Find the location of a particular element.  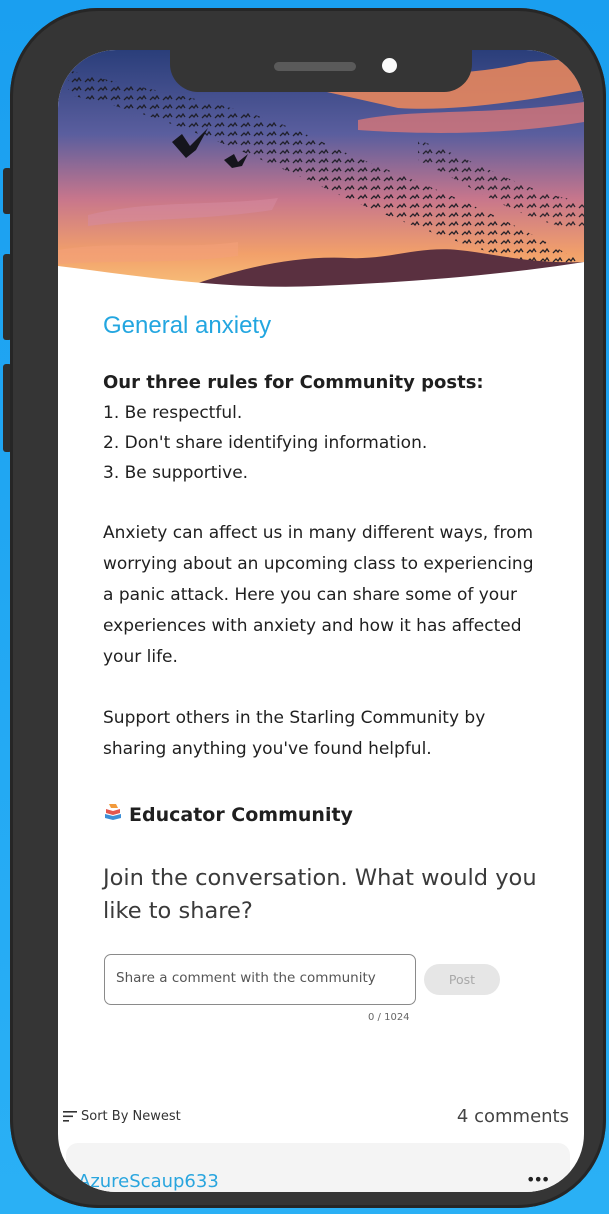

comment-input: Share a comment with the community is located at coordinates (260, 979).